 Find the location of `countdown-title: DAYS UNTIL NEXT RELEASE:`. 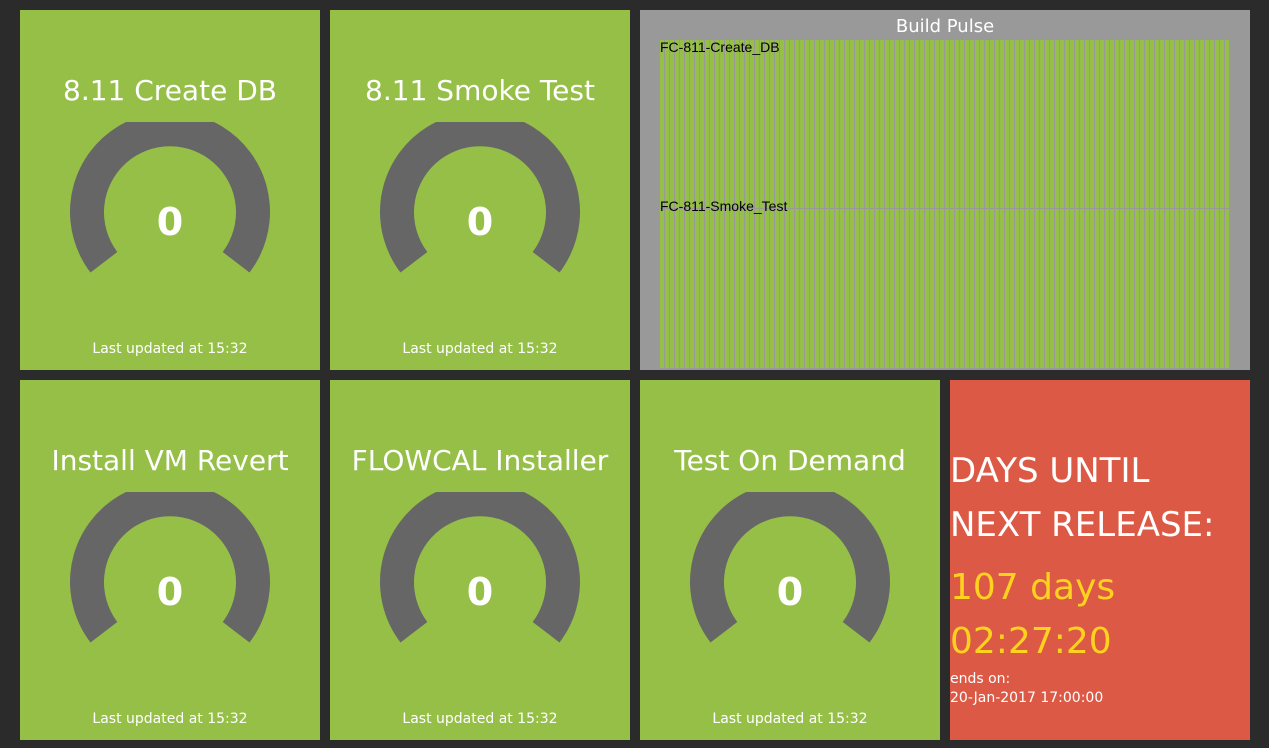

countdown-title: DAYS UNTIL NEXT RELEASE: is located at coordinates (1100, 498).